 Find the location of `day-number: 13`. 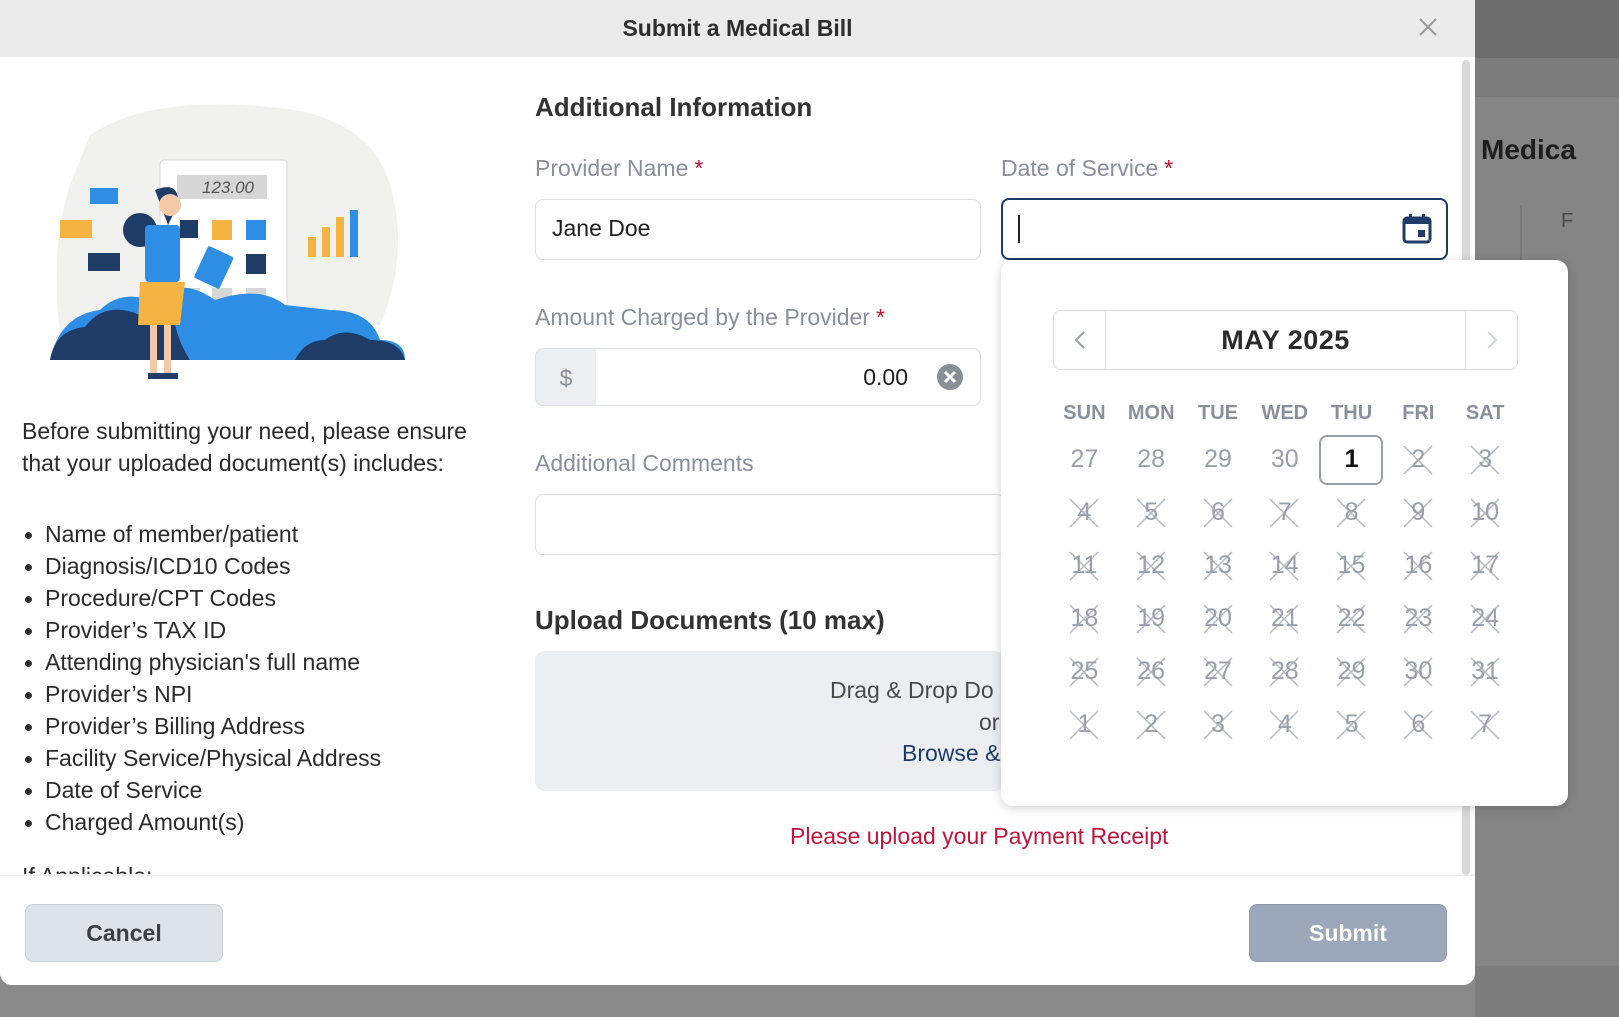

day-number: 13 is located at coordinates (1218, 565).